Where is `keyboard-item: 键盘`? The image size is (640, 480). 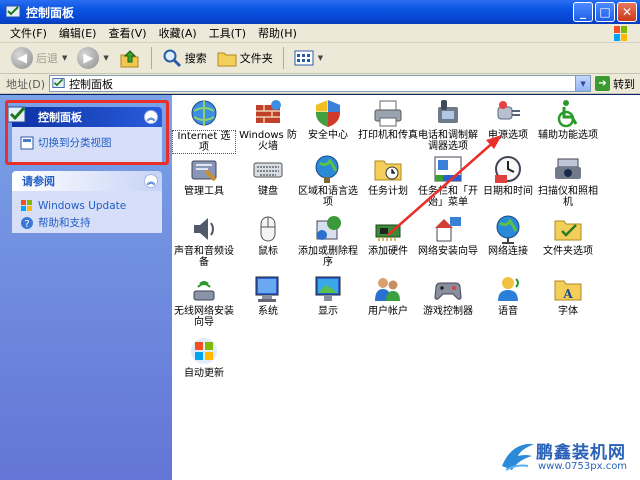
keyboard-item: 键盘 is located at coordinates (268, 175).